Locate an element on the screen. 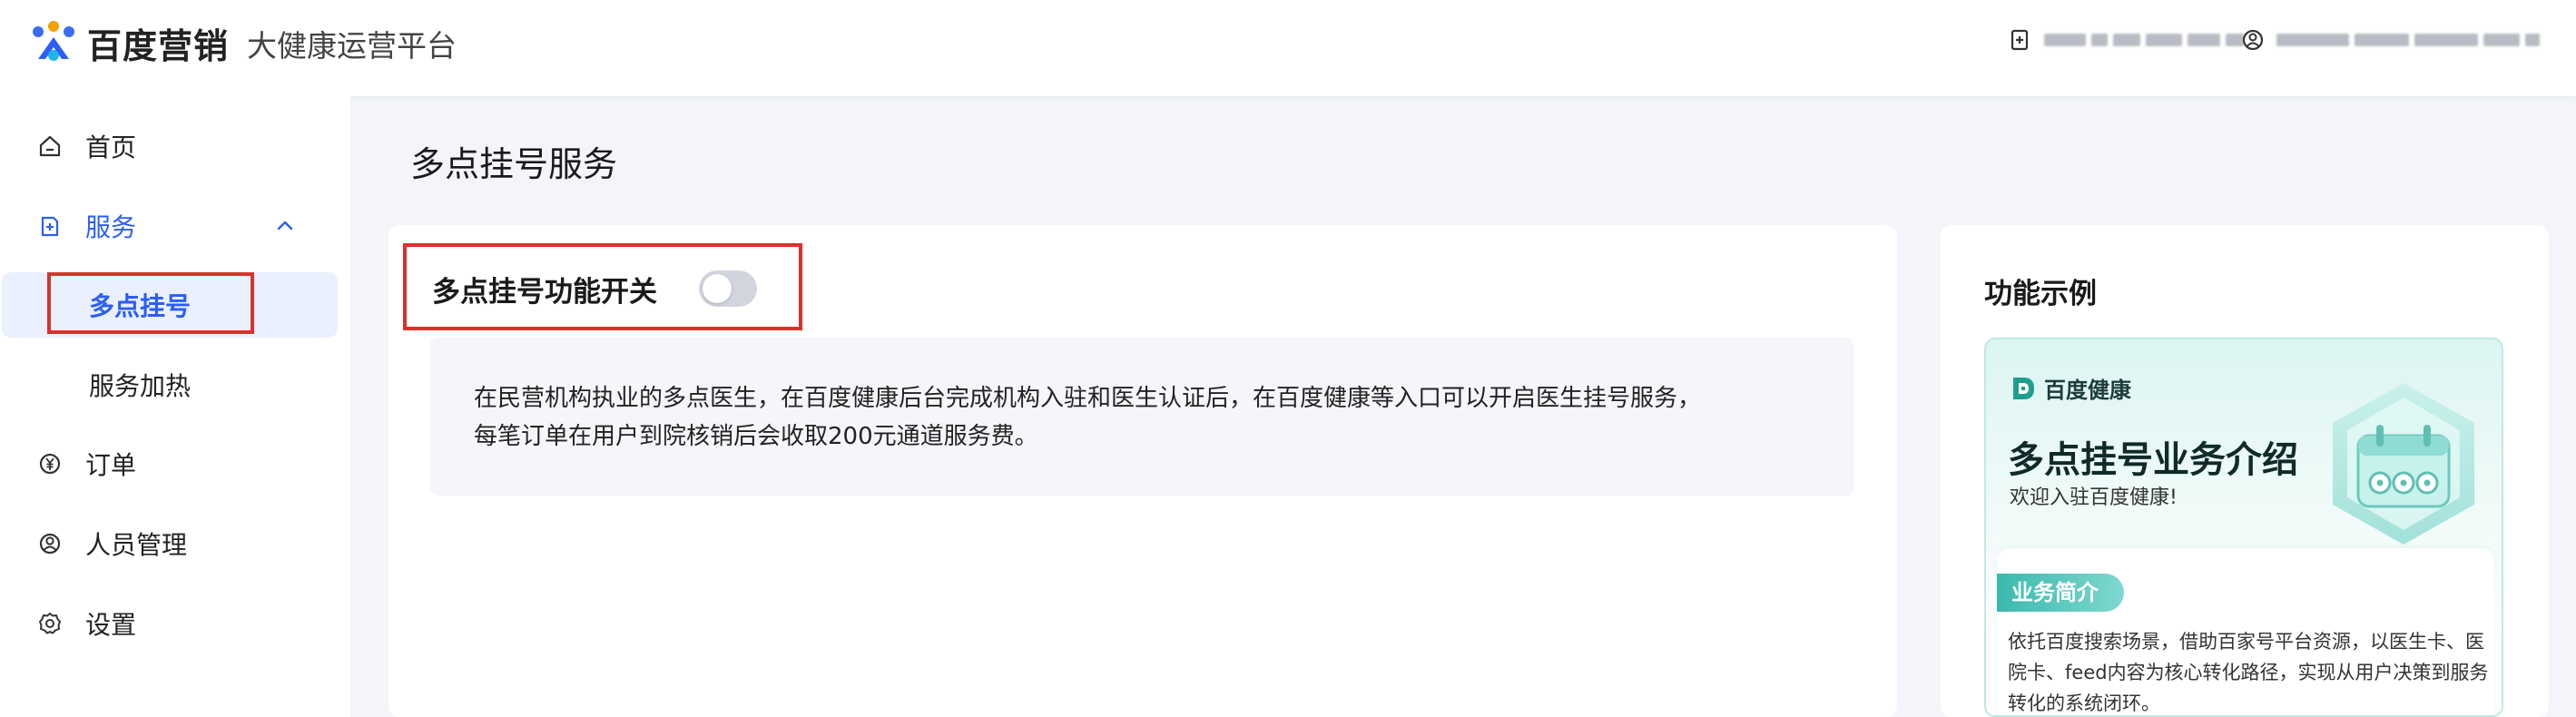  sidebar-item-label: 订单 is located at coordinates (111, 465).